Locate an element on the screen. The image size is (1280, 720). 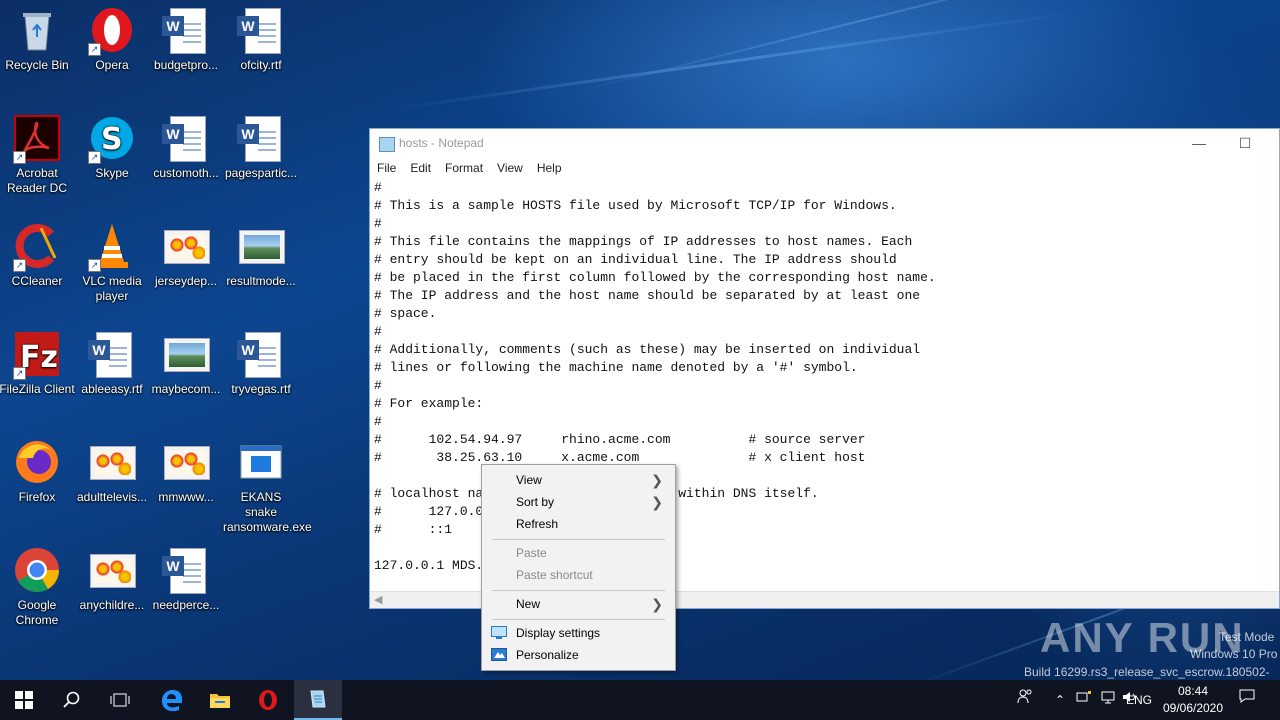
notepad-title-bar: hosts - Notepad — ☐ is located at coordinates (824, 143).